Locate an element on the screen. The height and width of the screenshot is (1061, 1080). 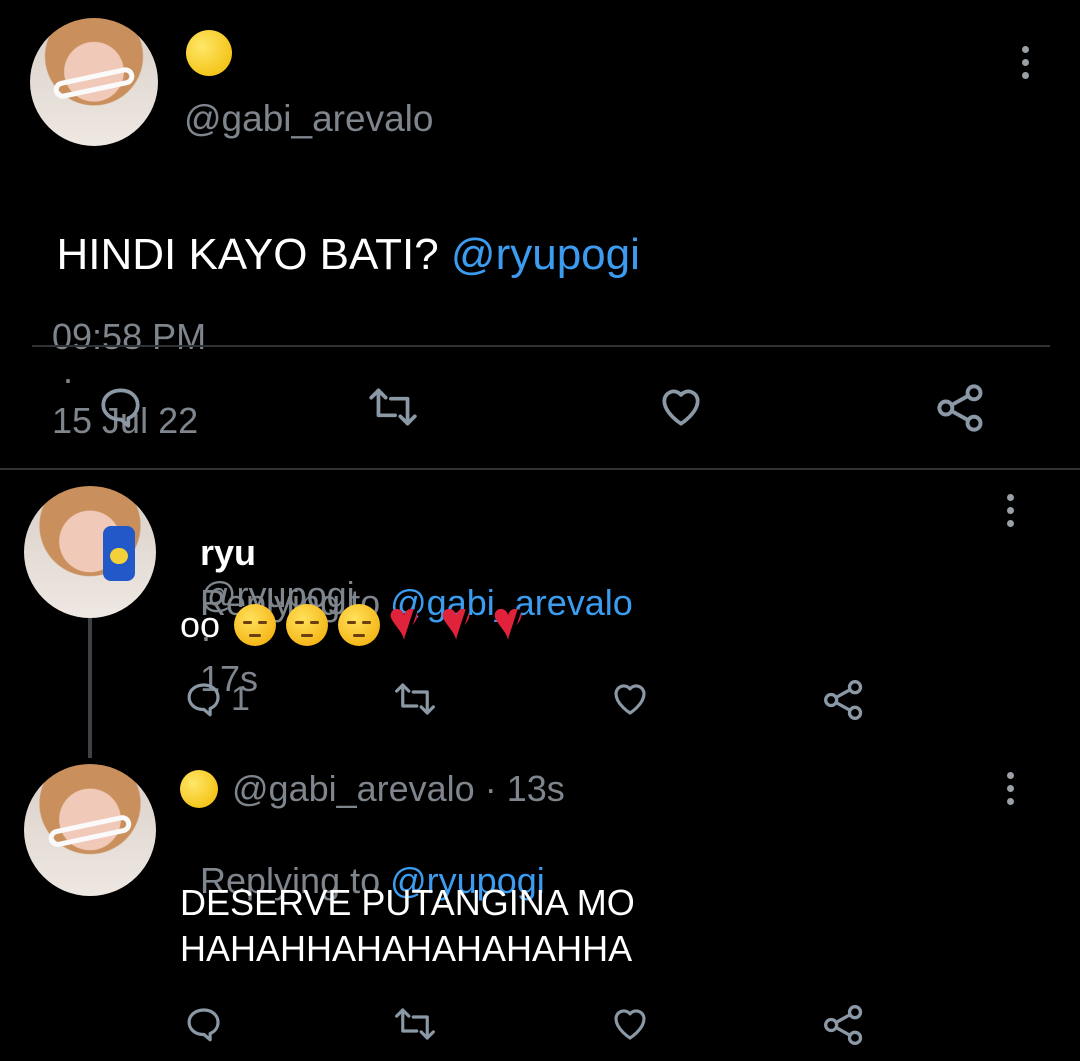
reply-text: oo is located at coordinates (363, 621).